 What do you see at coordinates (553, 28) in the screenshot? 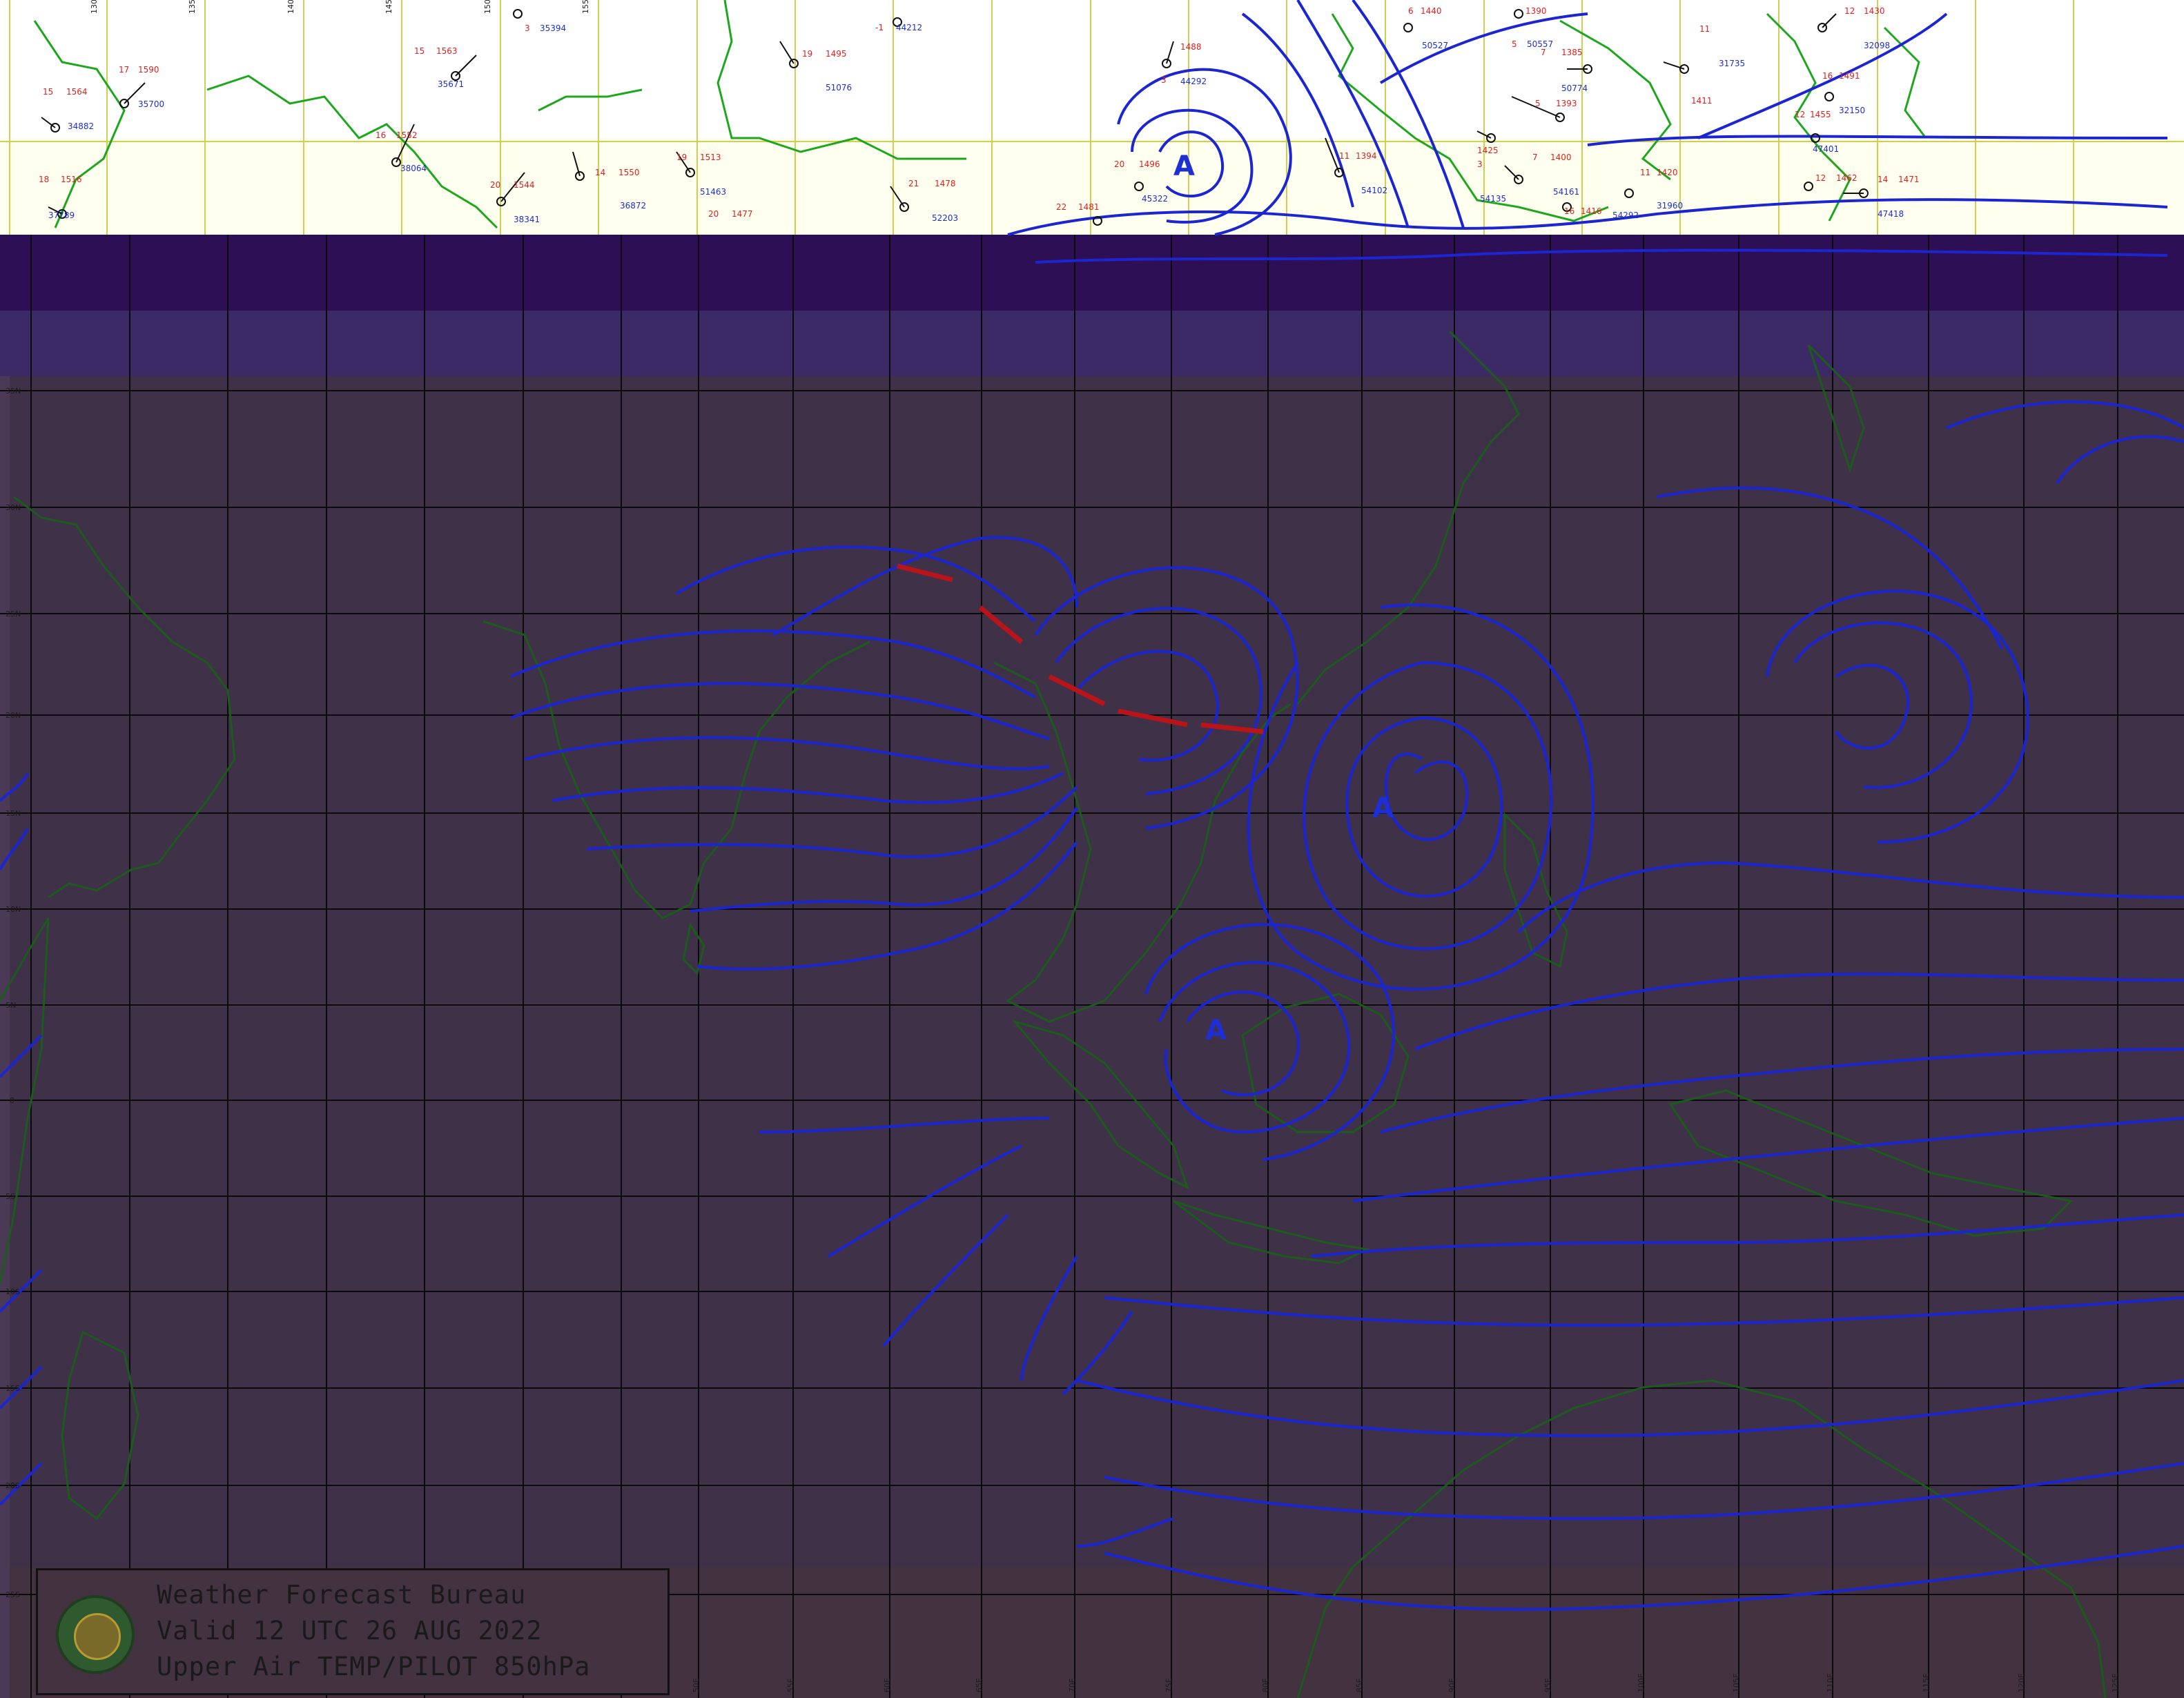
I see `station-id: 35394` at bounding box center [553, 28].